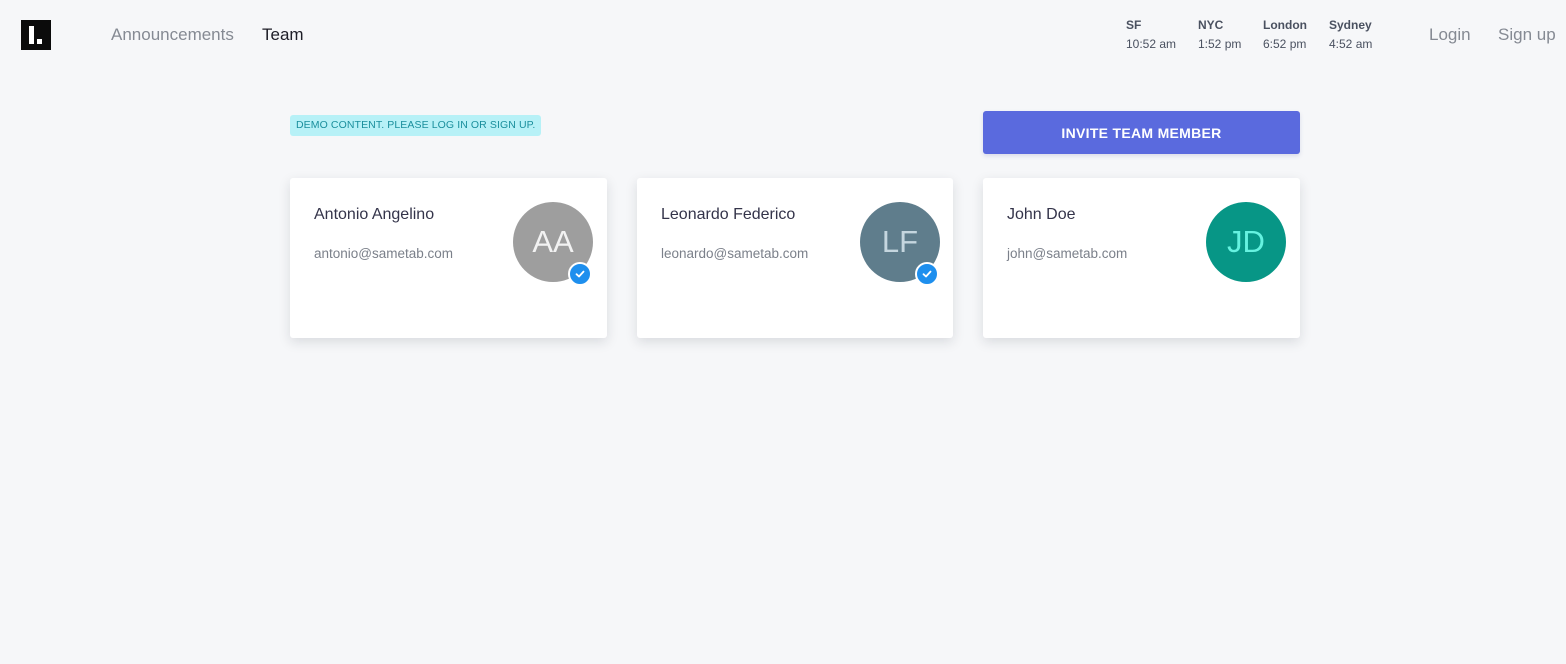  What do you see at coordinates (728, 214) in the screenshot?
I see `member-name: Leonardo Federico` at bounding box center [728, 214].